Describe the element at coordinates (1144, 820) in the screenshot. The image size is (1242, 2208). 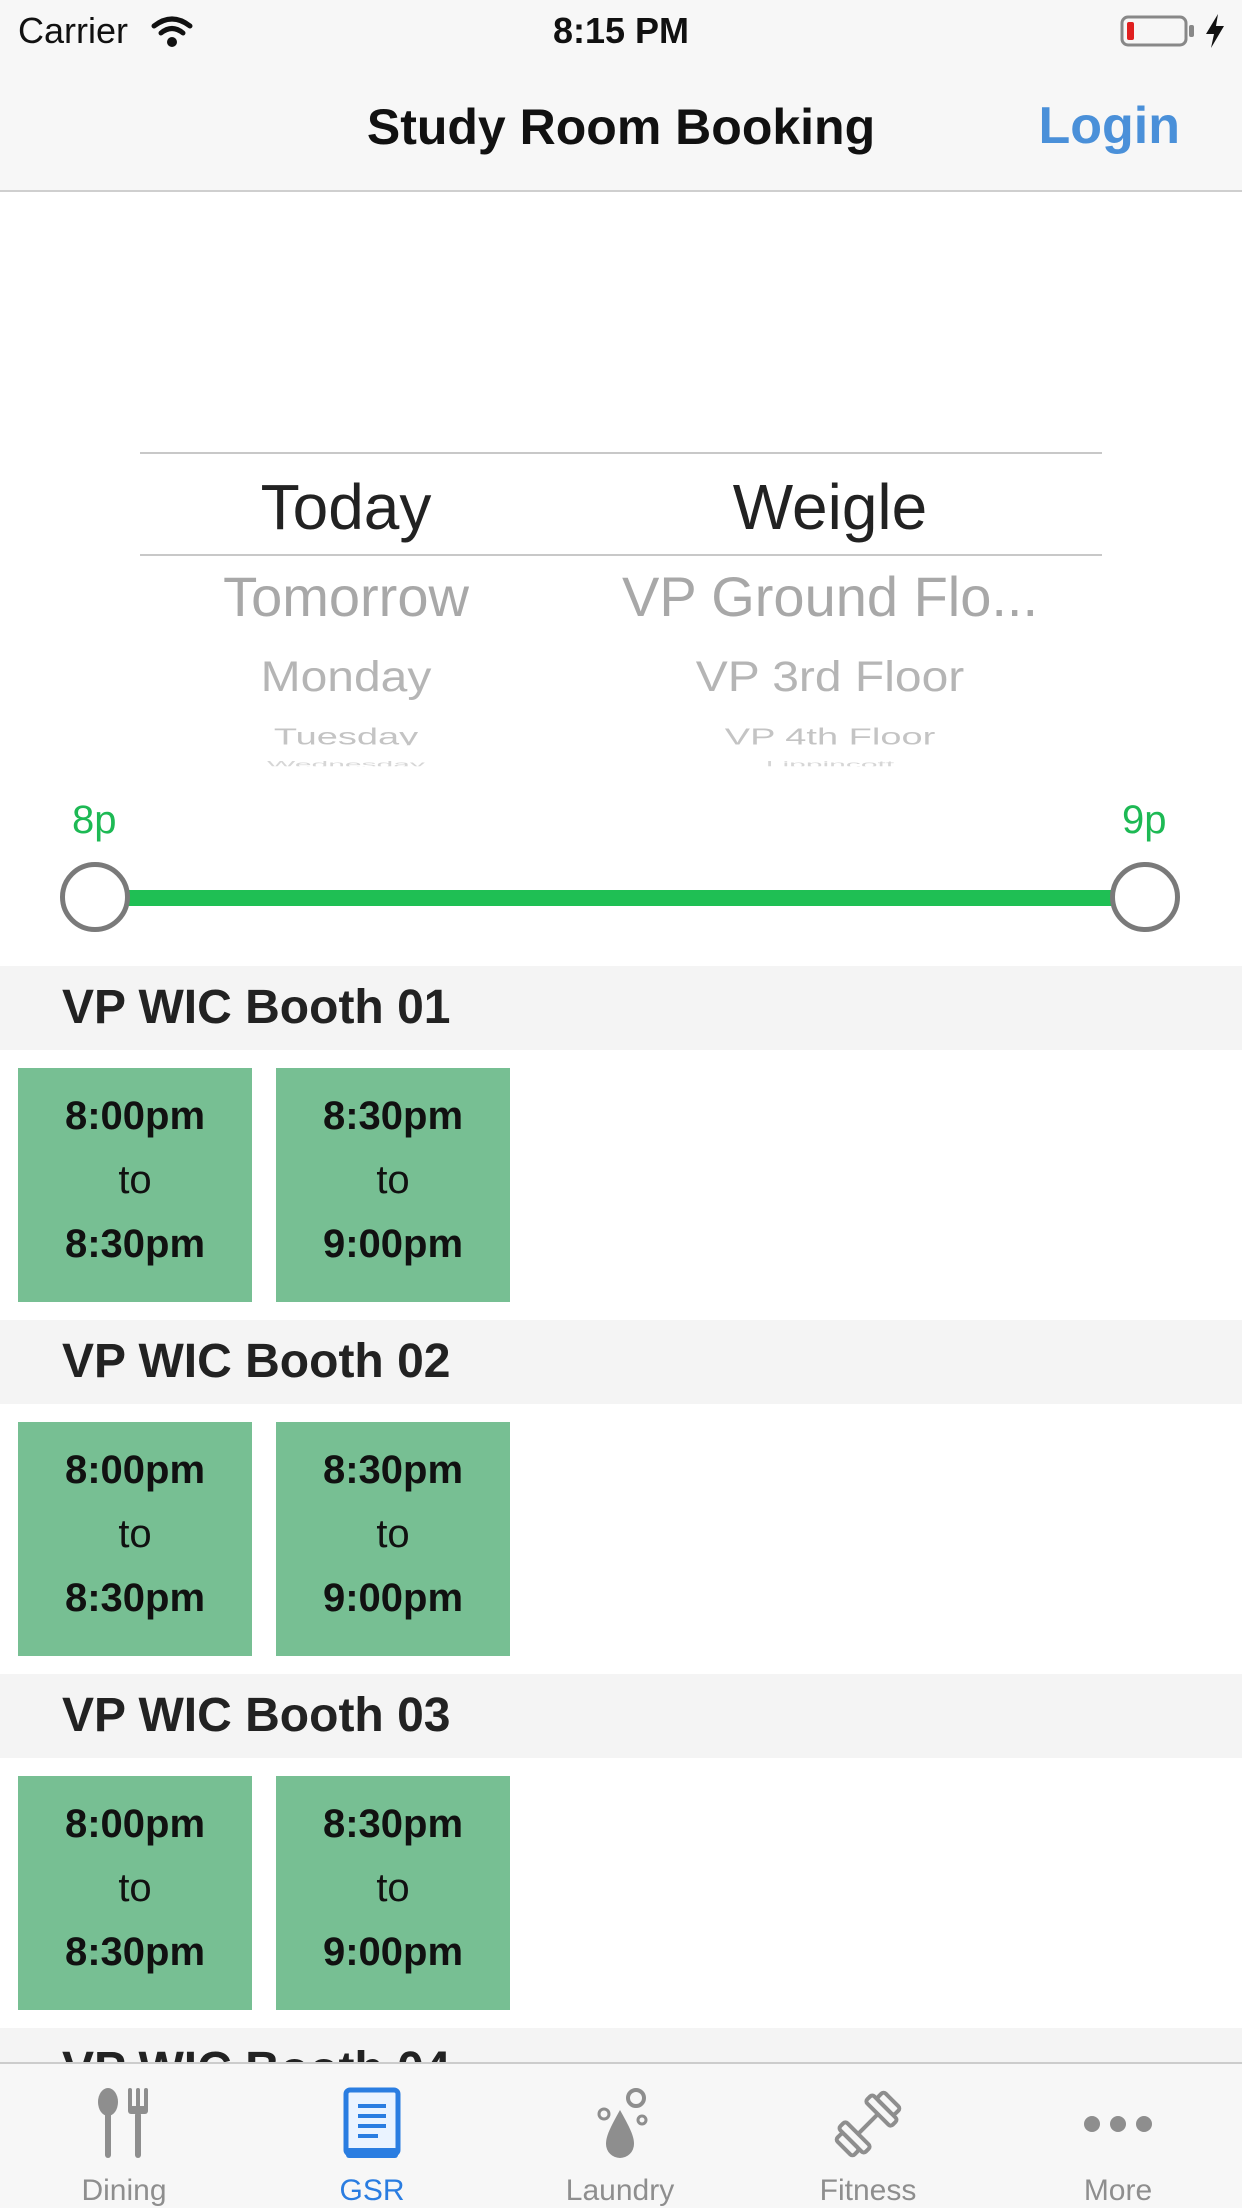
I see `range-end-label: 9p` at that location.